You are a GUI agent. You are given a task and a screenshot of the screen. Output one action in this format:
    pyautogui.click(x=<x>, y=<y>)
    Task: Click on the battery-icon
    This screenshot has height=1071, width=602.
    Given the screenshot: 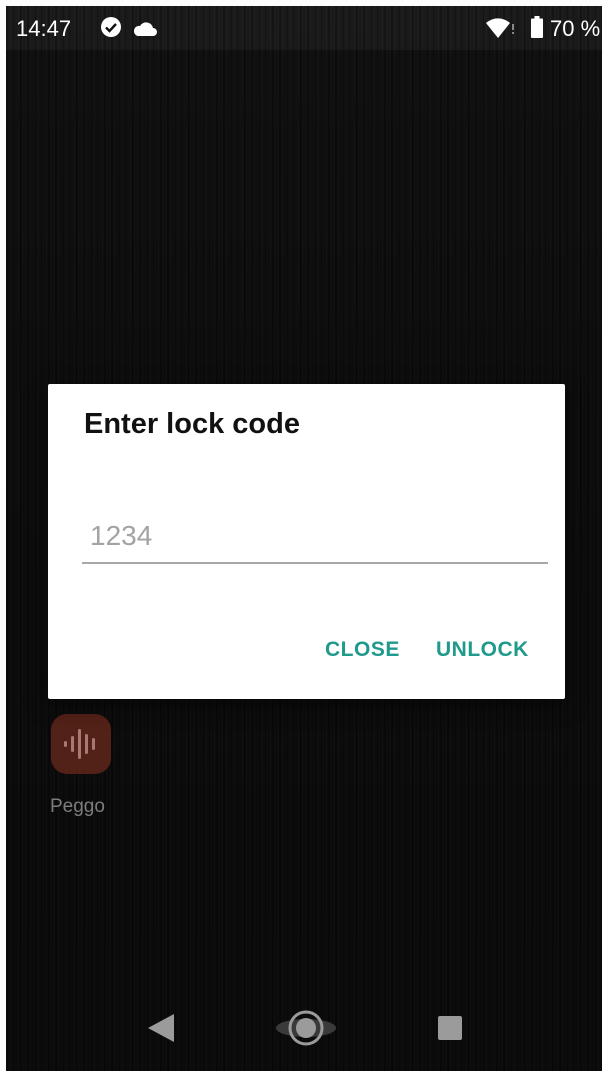 What is the action you would take?
    pyautogui.click(x=537, y=27)
    